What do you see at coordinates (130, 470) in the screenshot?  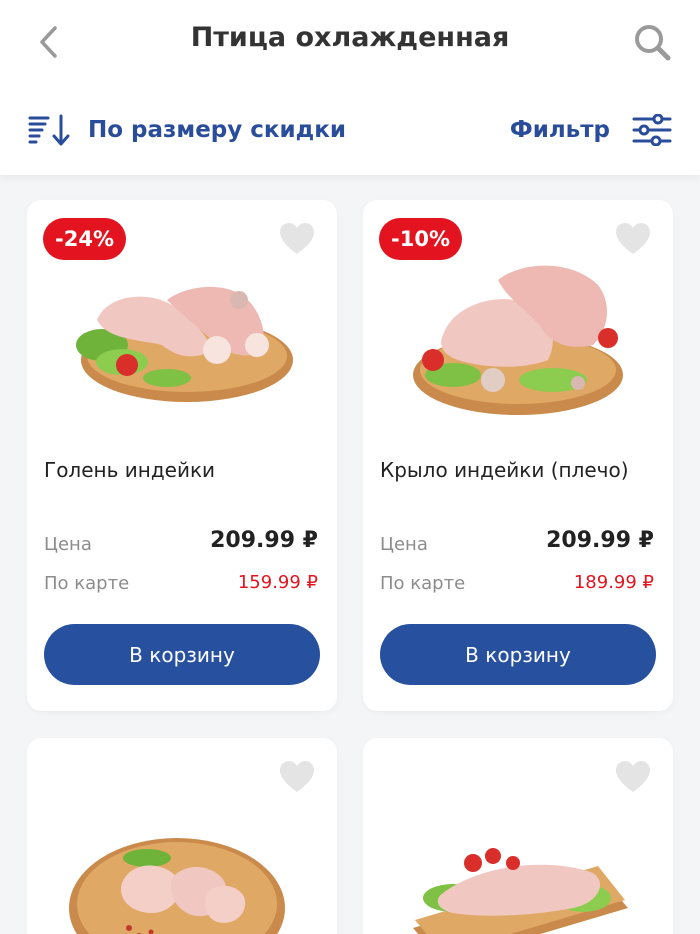 I see `product-name: Голень индейки` at bounding box center [130, 470].